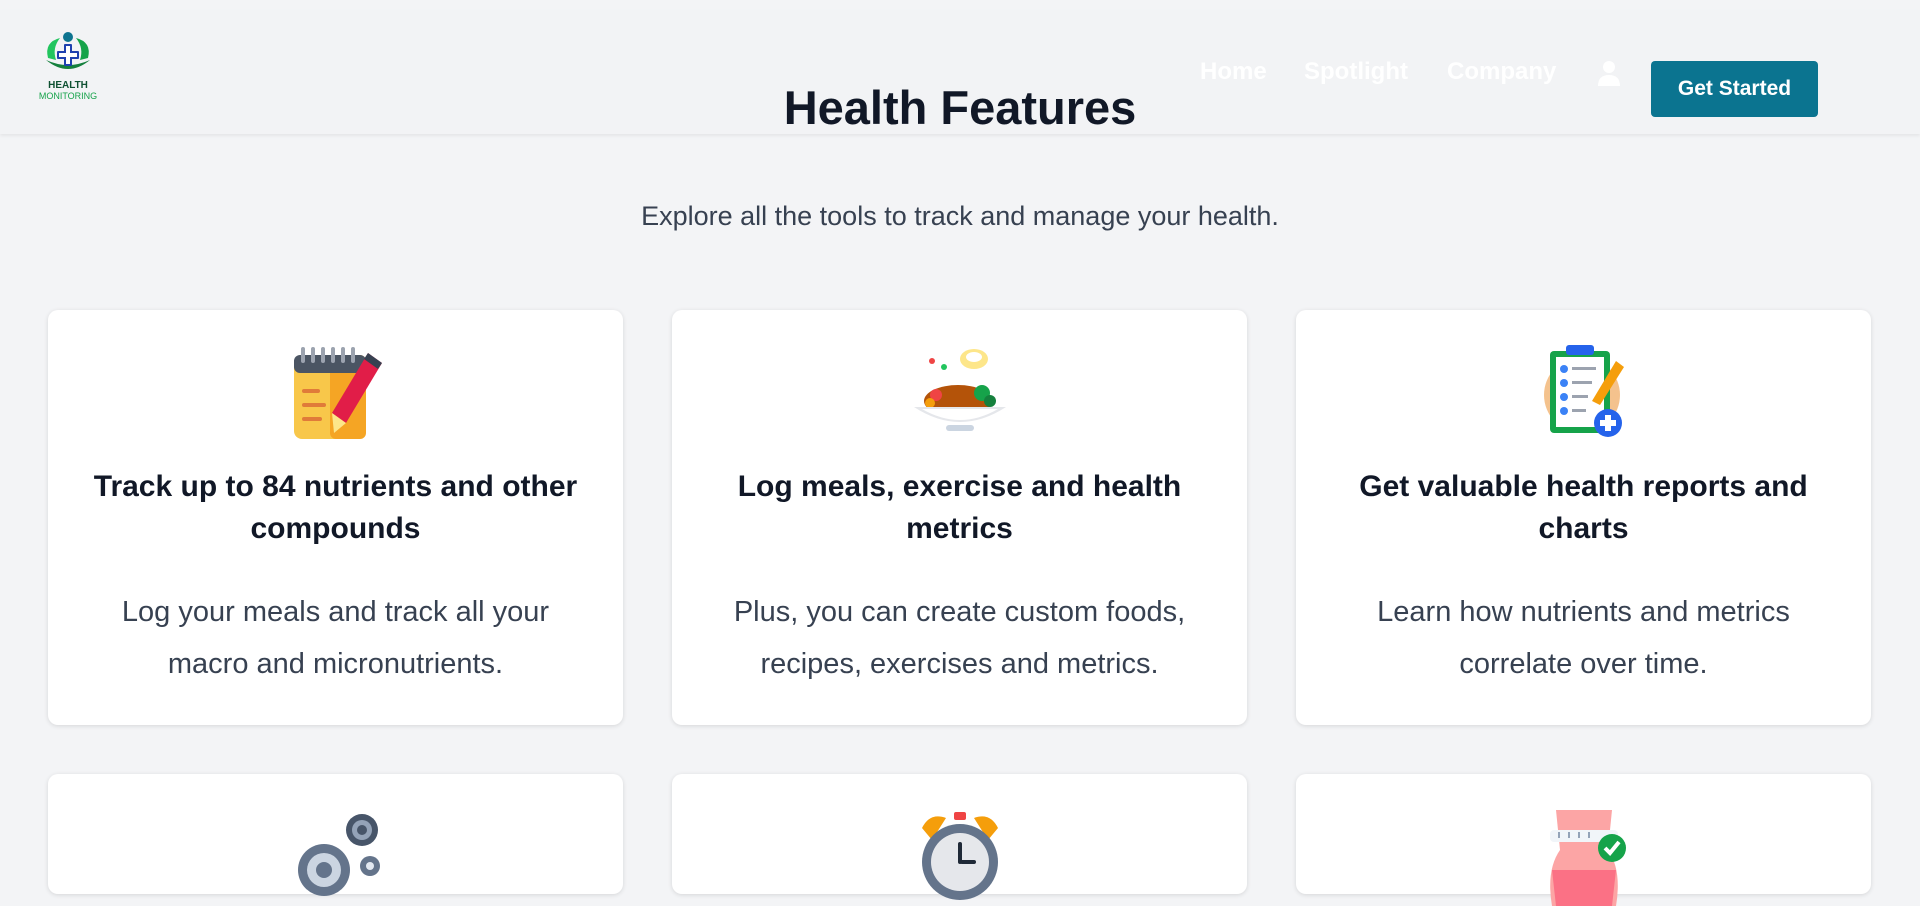 The height and width of the screenshot is (906, 1920). What do you see at coordinates (960, 856) in the screenshot?
I see `alarm-clock-icon` at bounding box center [960, 856].